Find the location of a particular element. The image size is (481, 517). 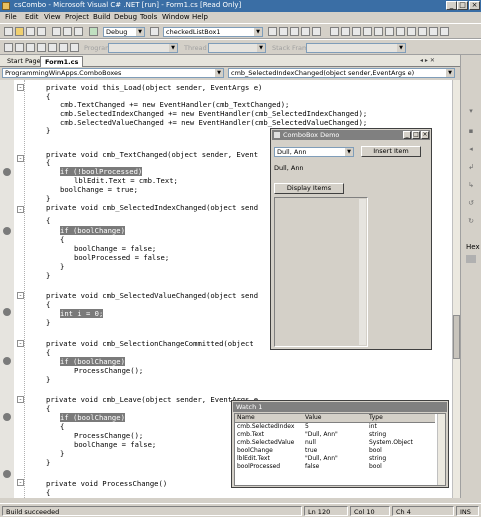

new-project-icon is located at coordinates (8, 31).